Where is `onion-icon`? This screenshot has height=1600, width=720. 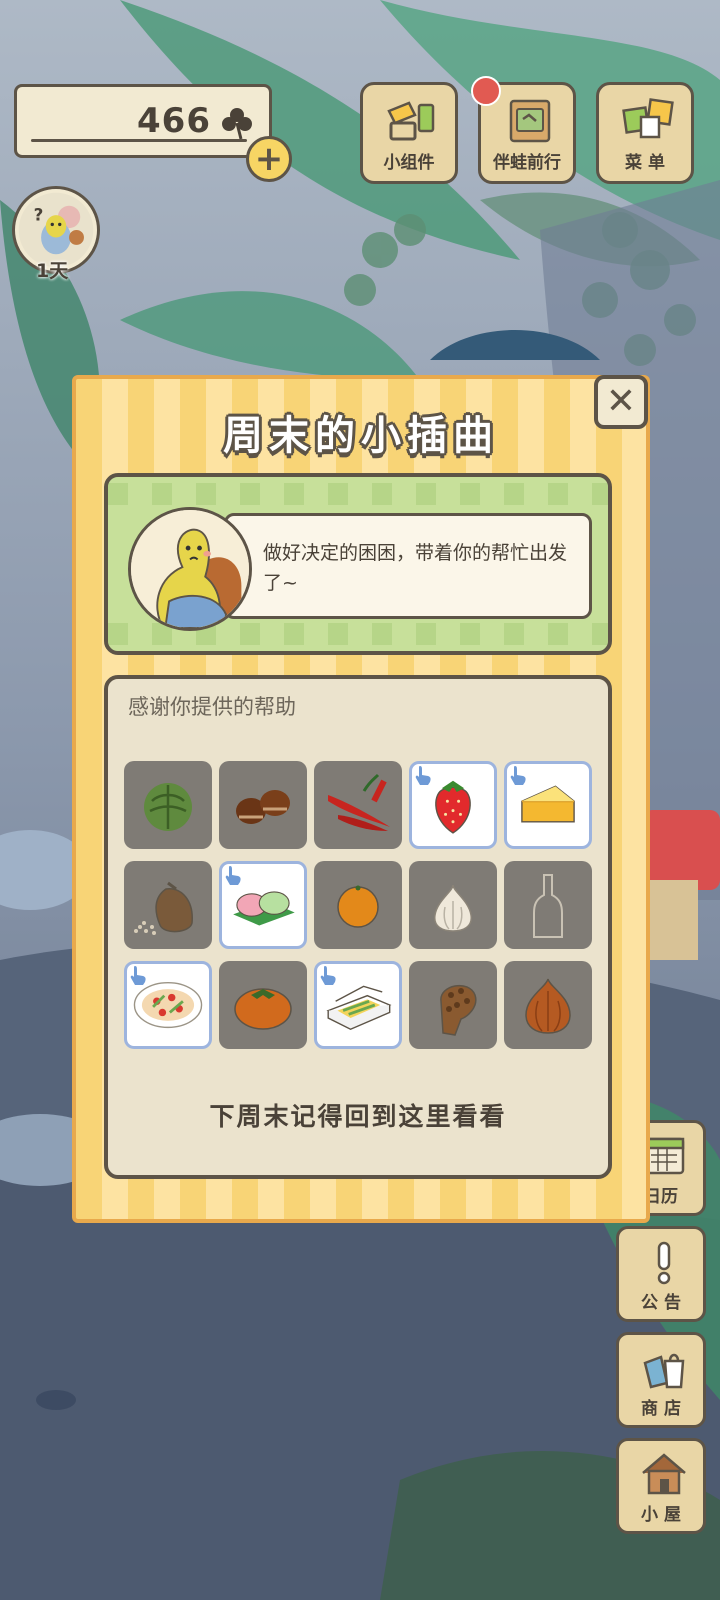
onion-icon is located at coordinates (548, 1006).